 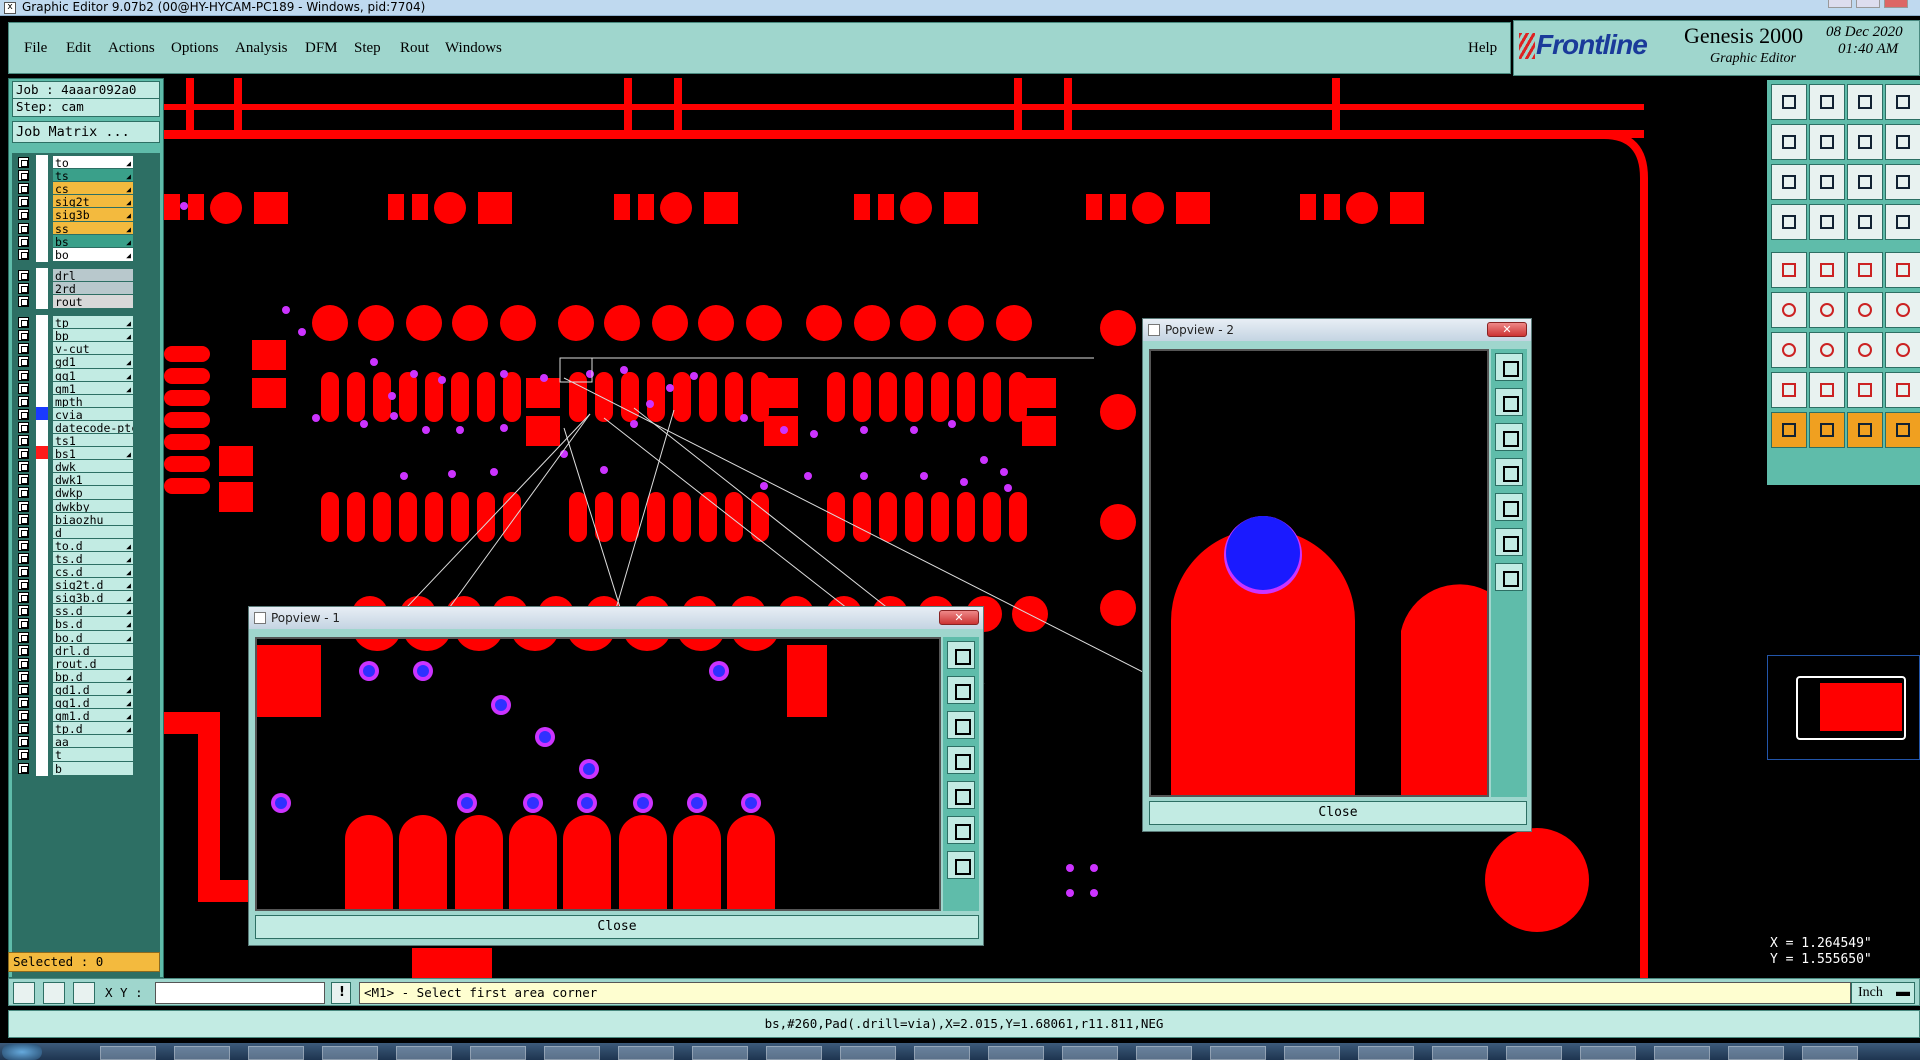 What do you see at coordinates (1902, 182) in the screenshot?
I see `highlight-icon` at bounding box center [1902, 182].